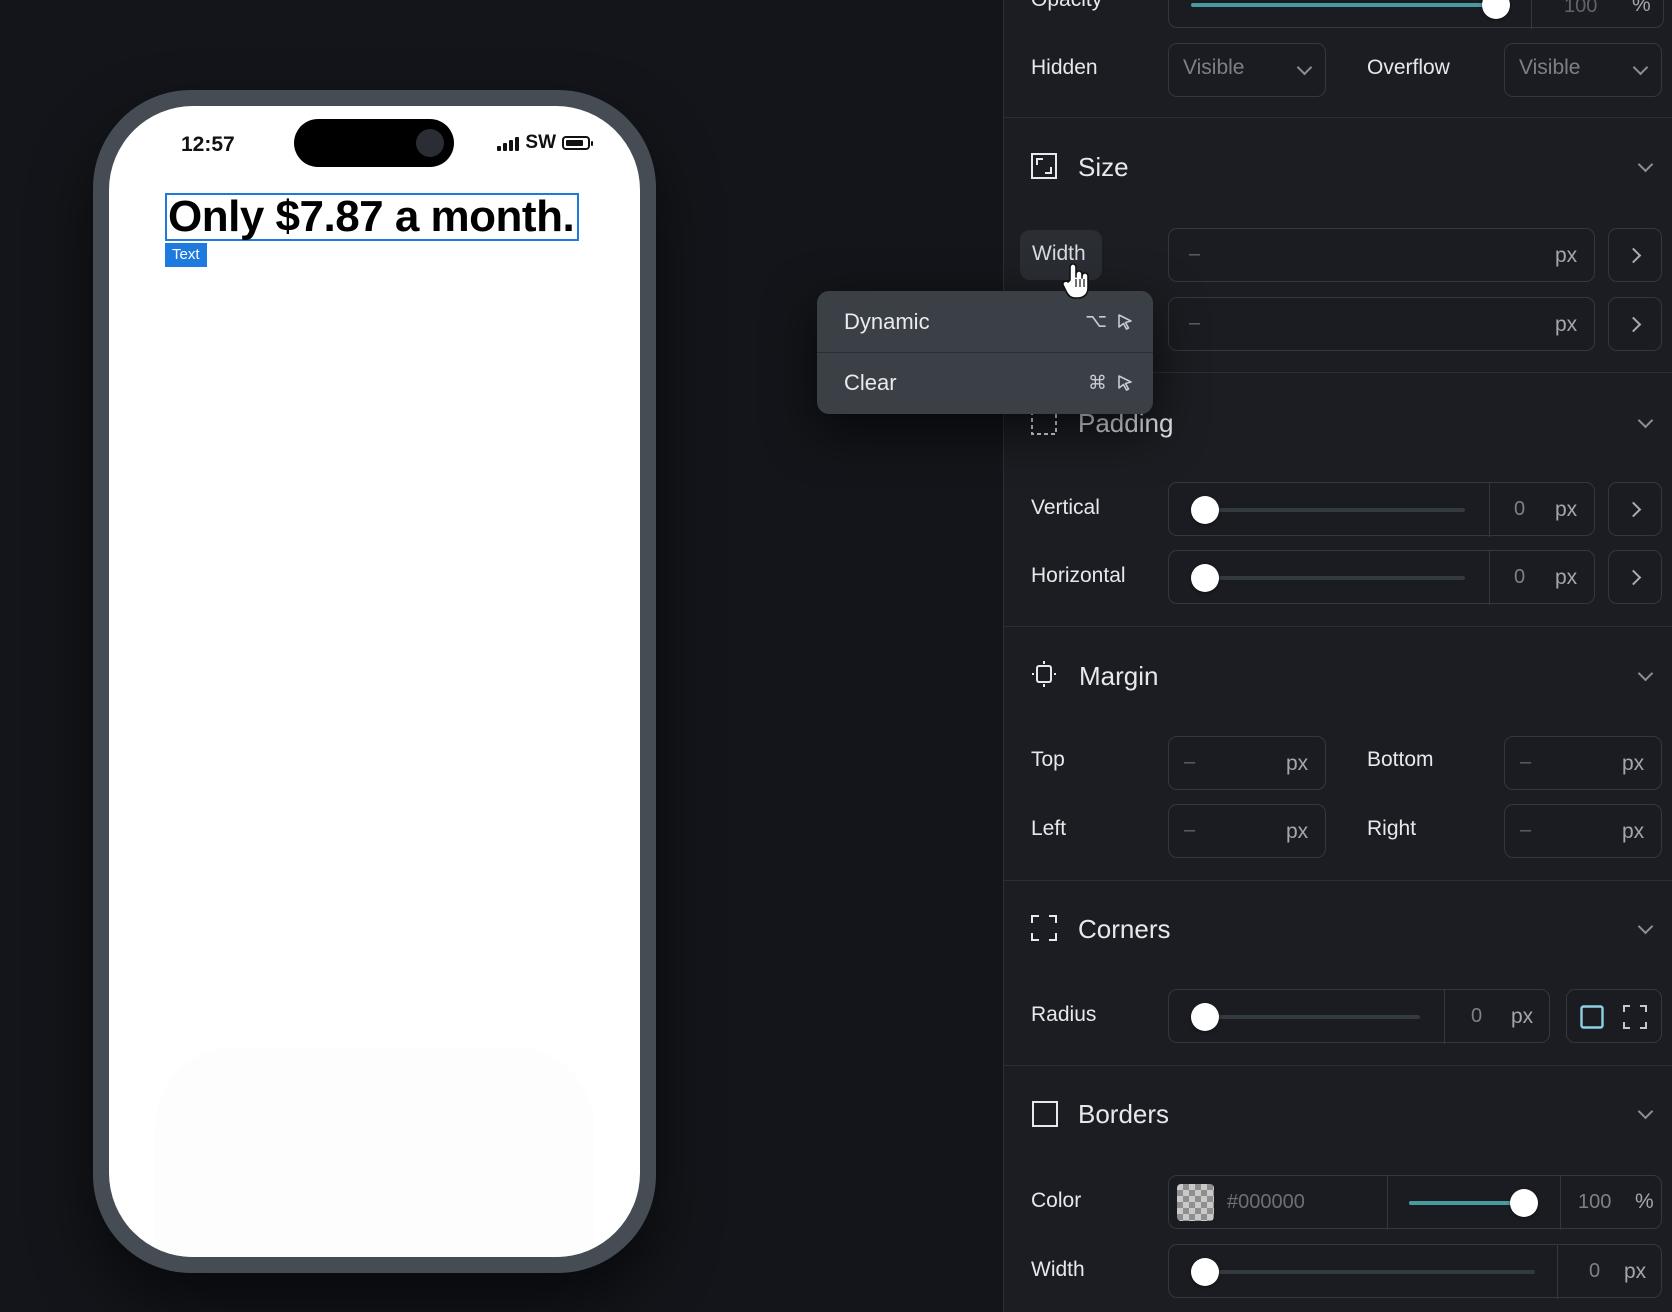 This screenshot has height=1312, width=1672. Describe the element at coordinates (1583, 831) in the screenshot. I see `margin-right-input: – px` at that location.